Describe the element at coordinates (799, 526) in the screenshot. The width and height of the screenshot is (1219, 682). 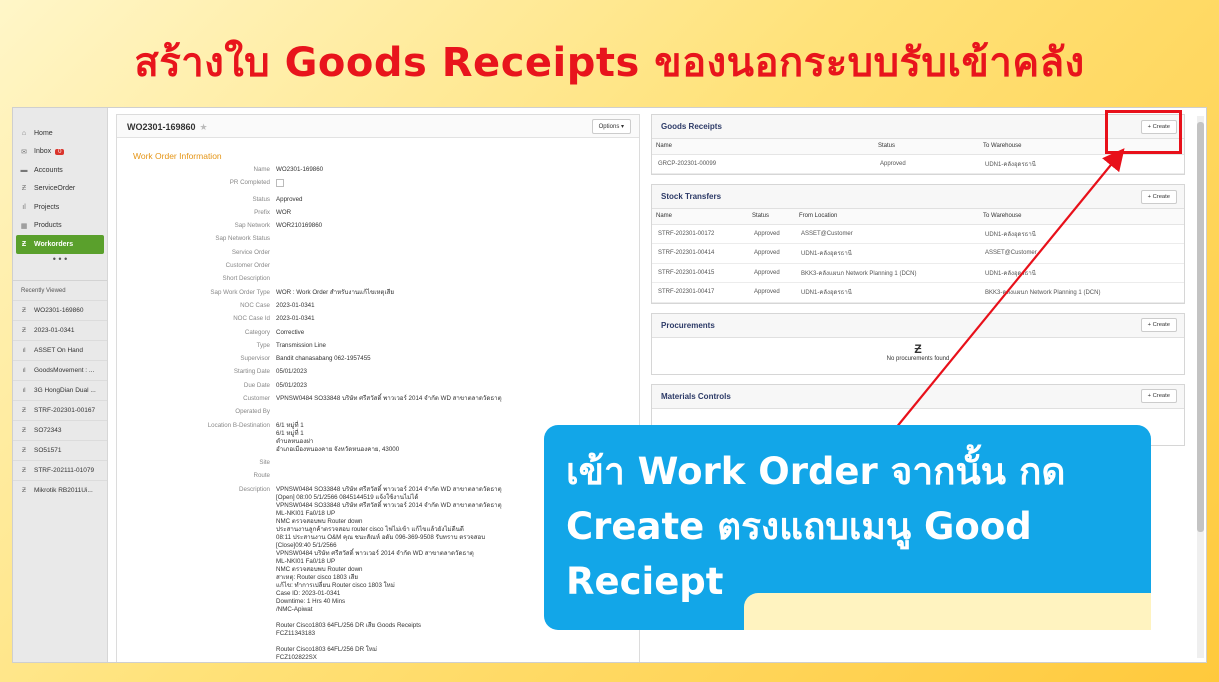
I see `callout-line: Create ตรงแถบเมนู Good` at that location.